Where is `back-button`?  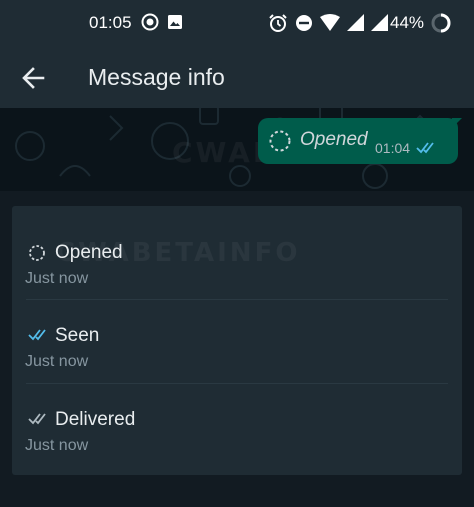 back-button is located at coordinates (34, 78).